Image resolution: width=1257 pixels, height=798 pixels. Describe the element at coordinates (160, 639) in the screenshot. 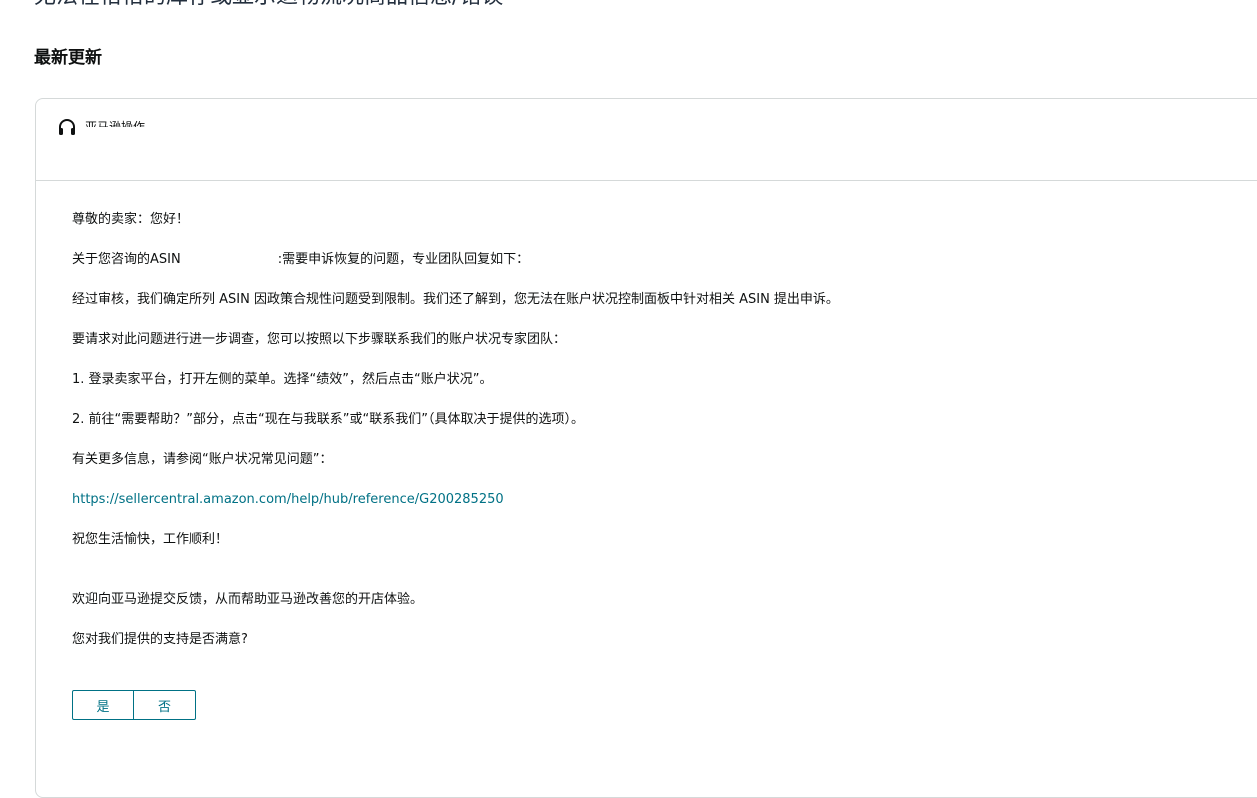

I see `satisfaction-question: 您对我们提供的支持是否满意?` at that location.